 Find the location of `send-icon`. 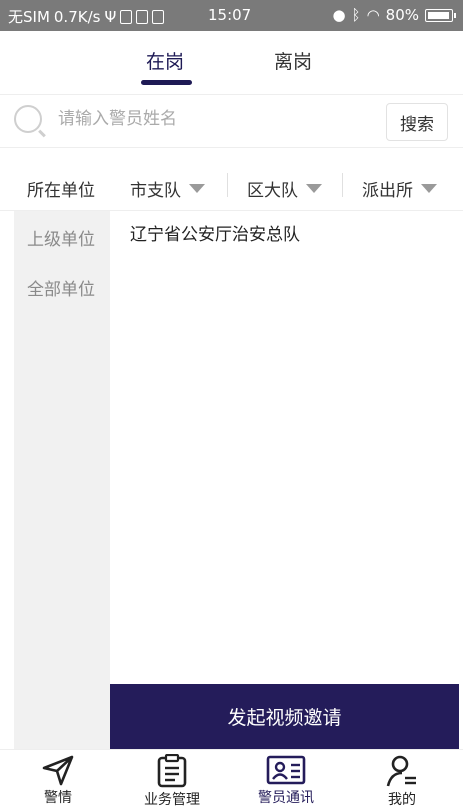

send-icon is located at coordinates (58, 770).